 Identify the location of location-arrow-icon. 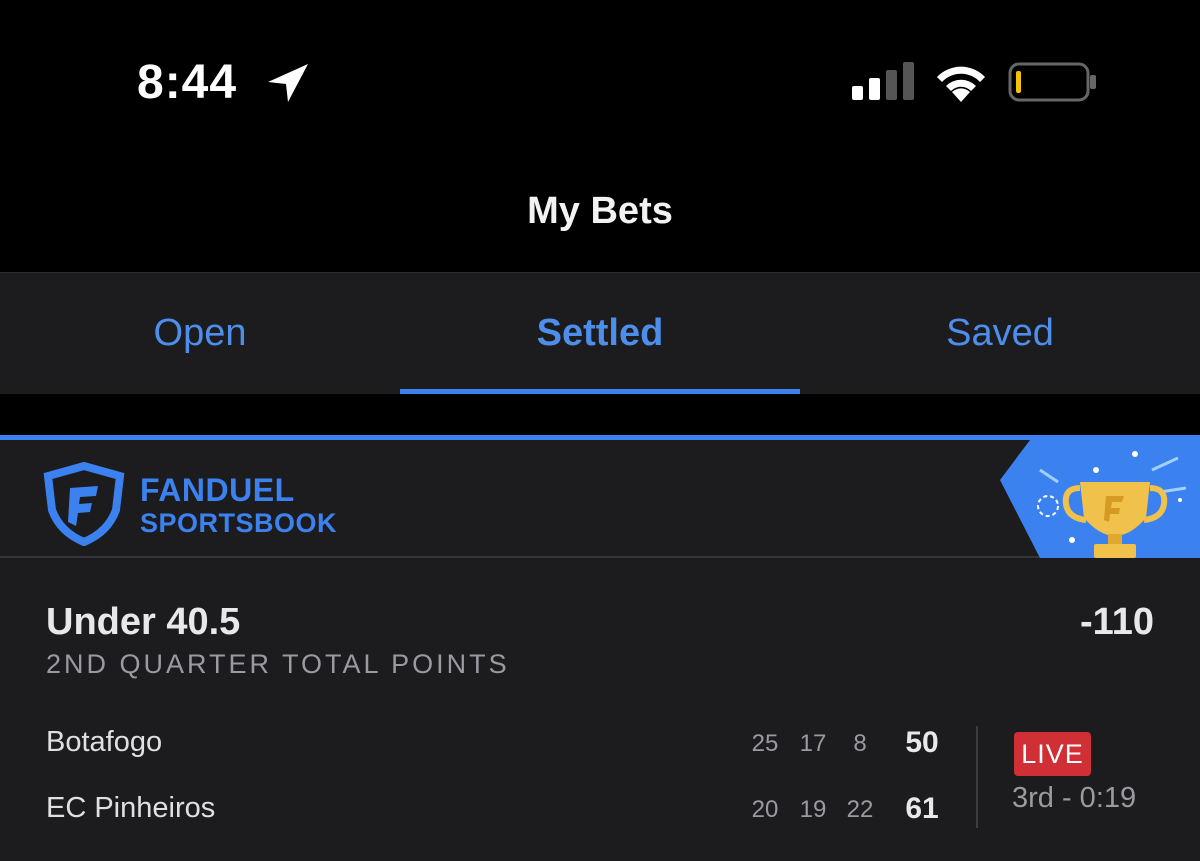
(288, 83).